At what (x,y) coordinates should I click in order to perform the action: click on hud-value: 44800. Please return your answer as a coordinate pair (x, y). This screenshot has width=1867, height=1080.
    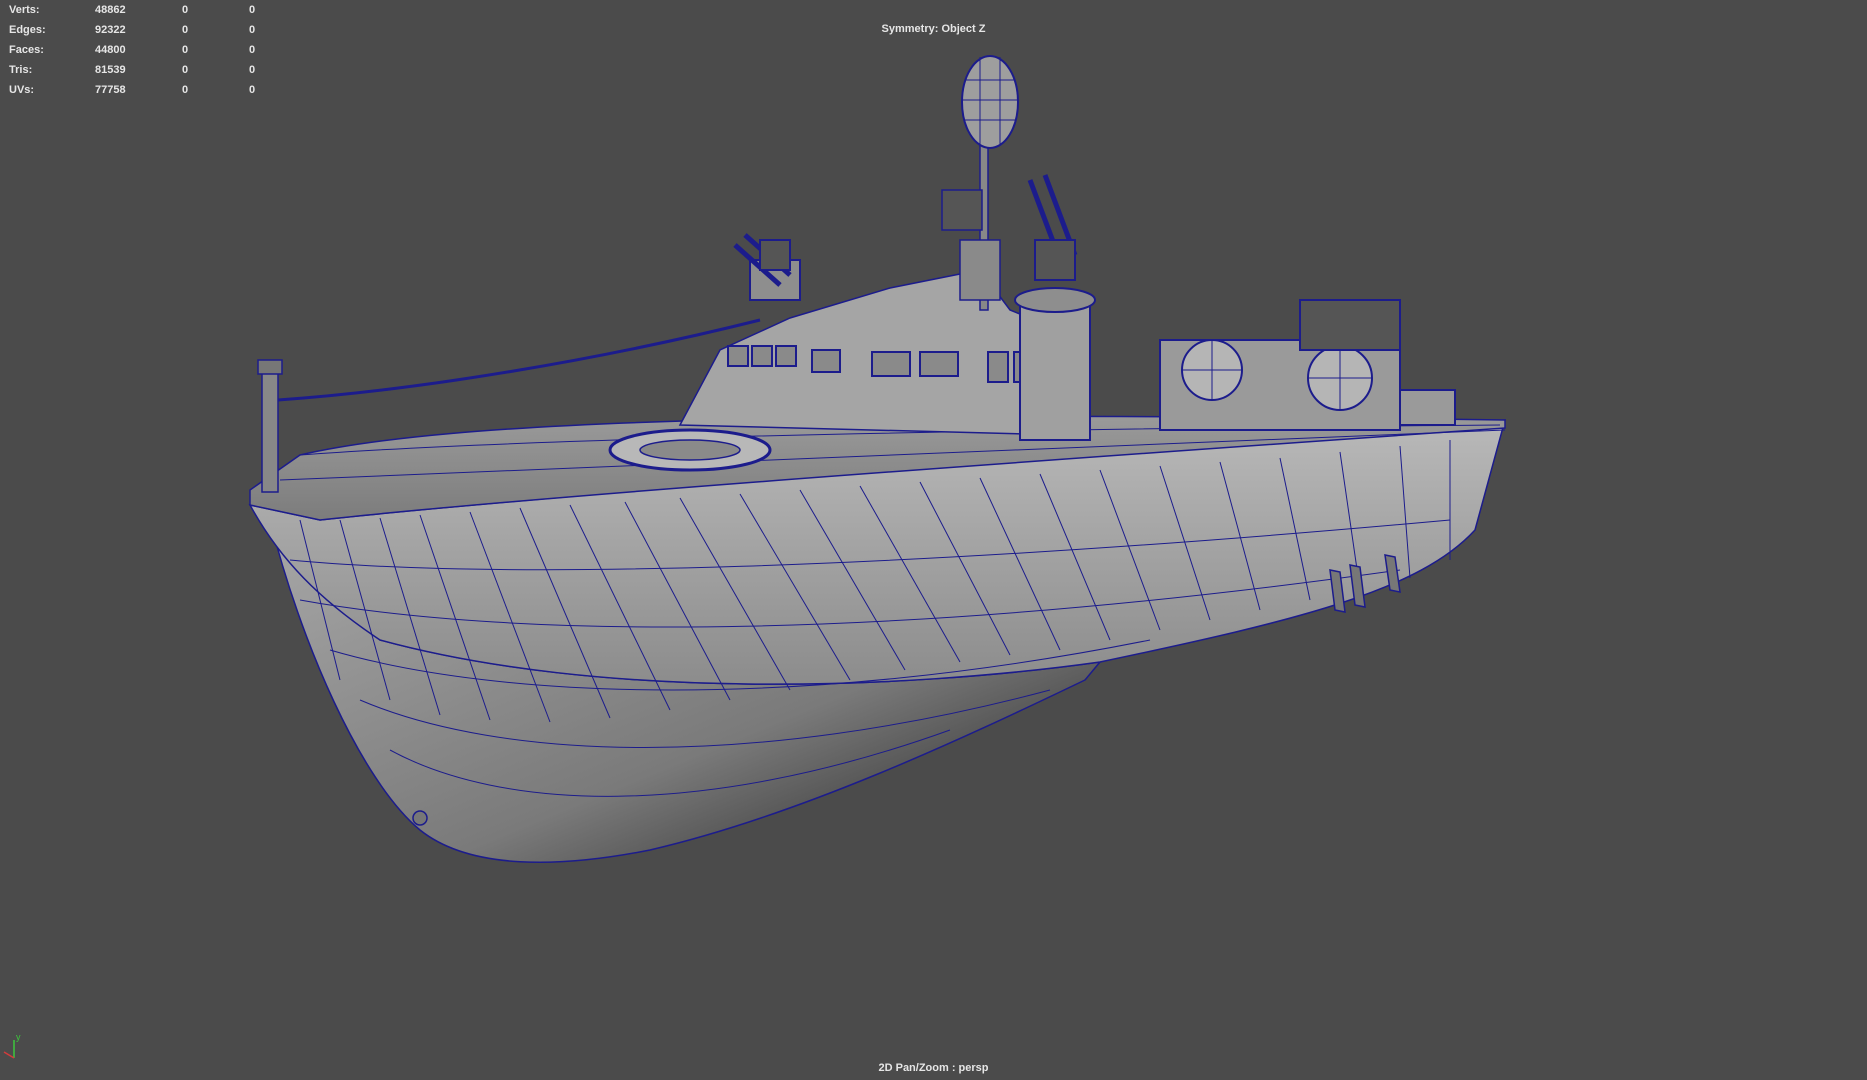
    Looking at the image, I should click on (110, 50).